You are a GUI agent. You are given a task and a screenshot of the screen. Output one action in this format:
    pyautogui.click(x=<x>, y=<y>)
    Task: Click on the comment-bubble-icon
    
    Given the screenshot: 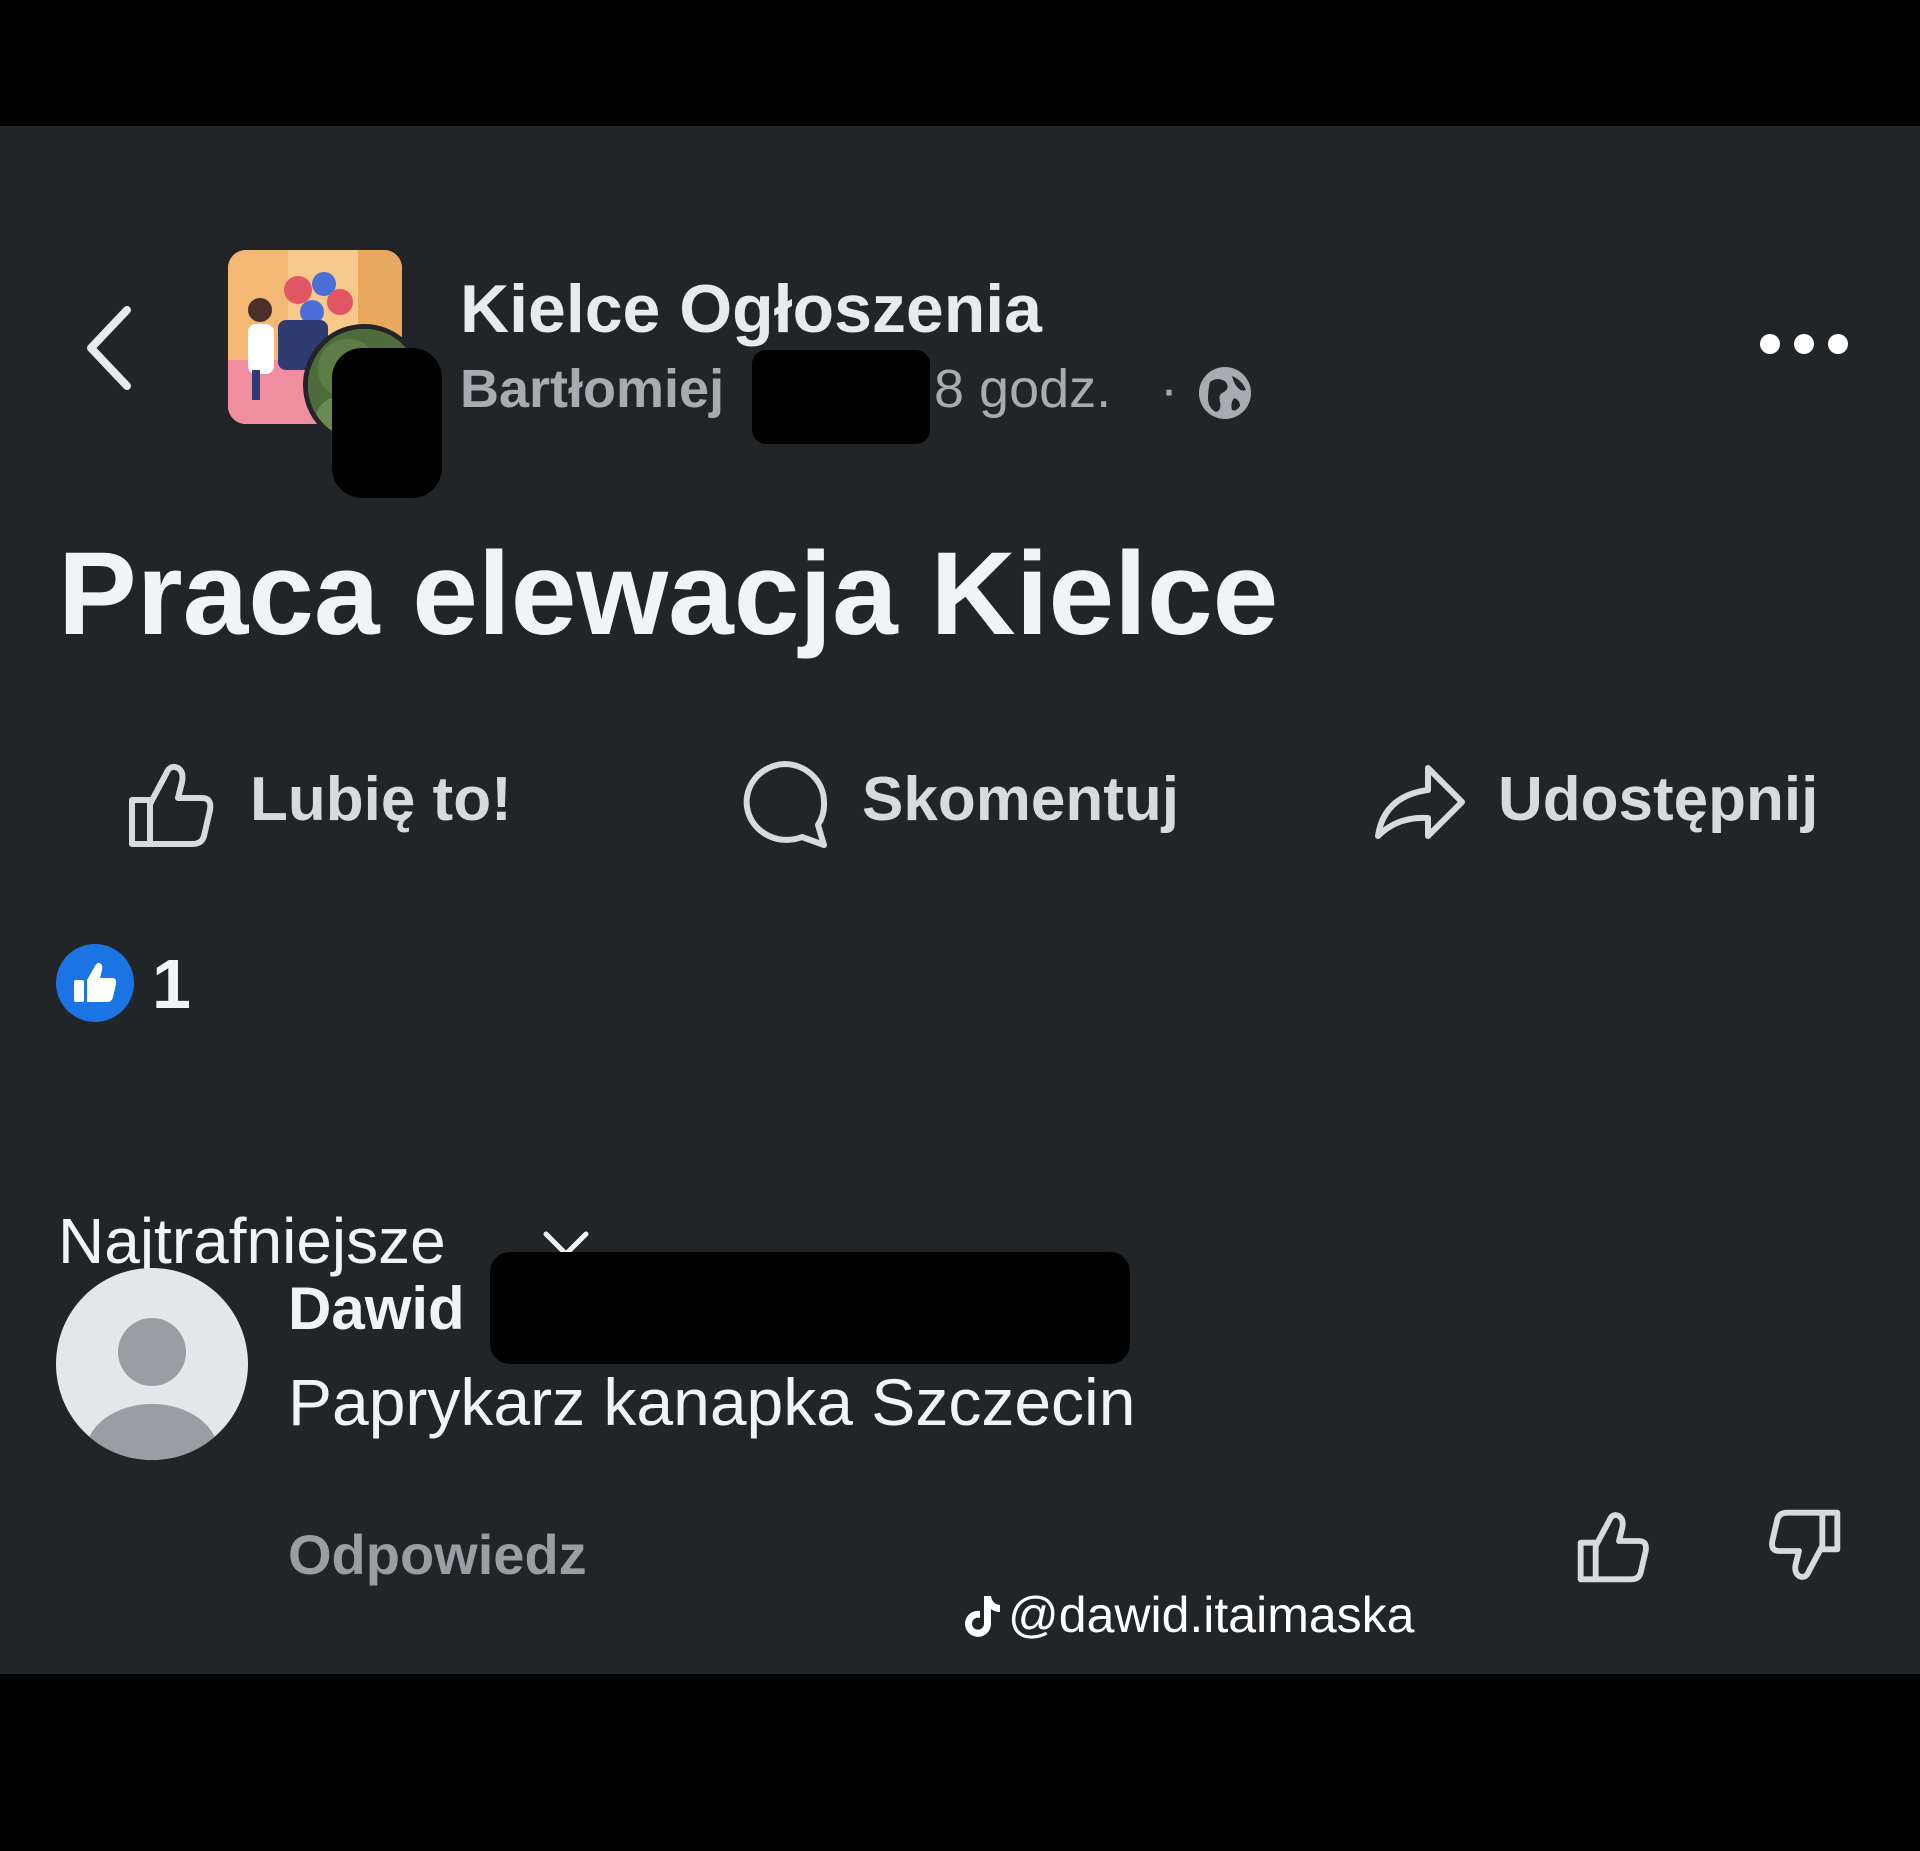 What is the action you would take?
    pyautogui.click(x=785, y=804)
    